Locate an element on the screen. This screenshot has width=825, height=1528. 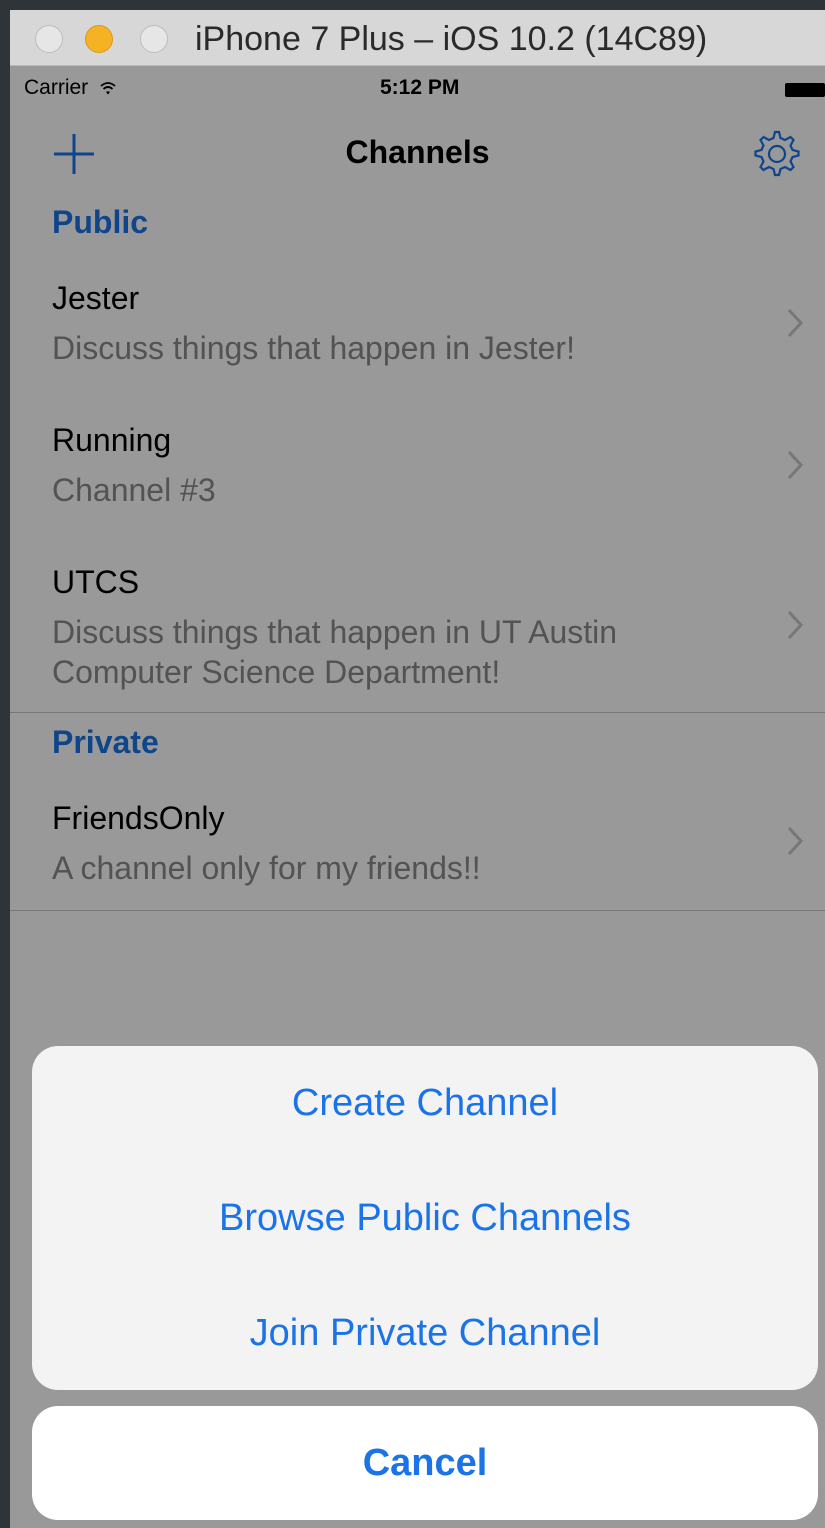
browse-public-channels-button: Browse Public Channels is located at coordinates (425, 1218).